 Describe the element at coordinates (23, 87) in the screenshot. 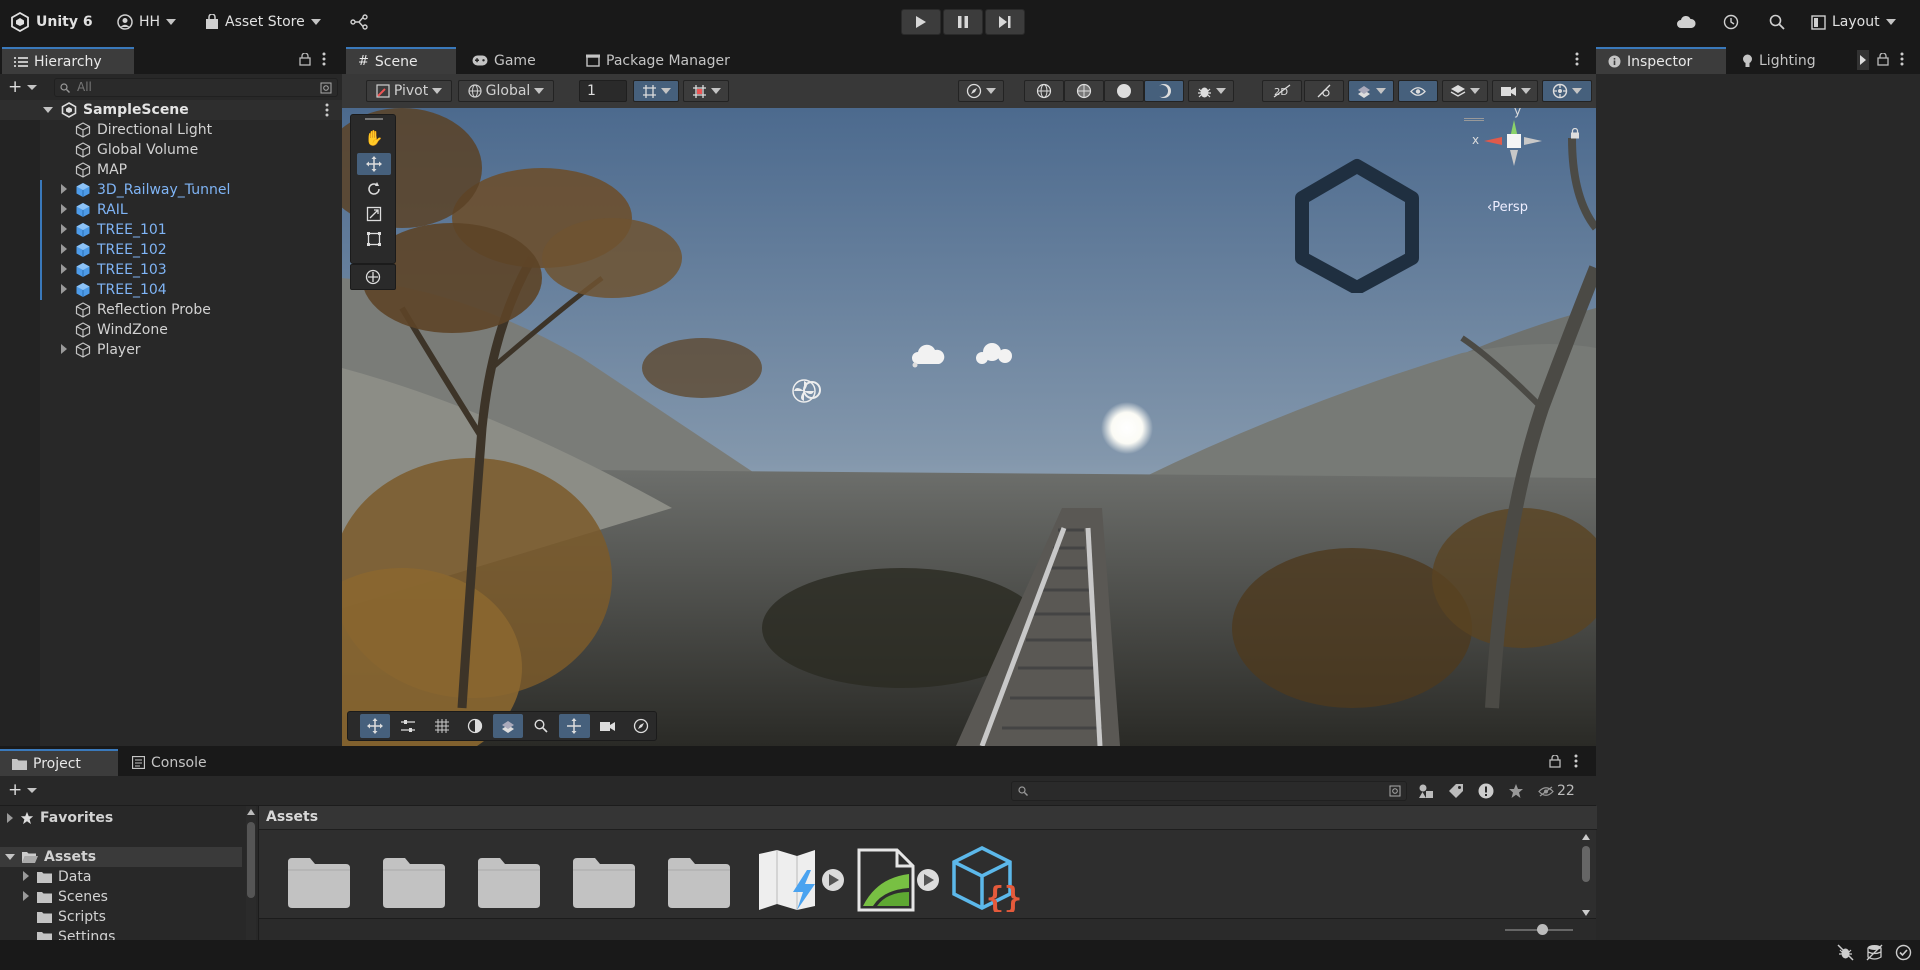

I see `create-button: +` at that location.